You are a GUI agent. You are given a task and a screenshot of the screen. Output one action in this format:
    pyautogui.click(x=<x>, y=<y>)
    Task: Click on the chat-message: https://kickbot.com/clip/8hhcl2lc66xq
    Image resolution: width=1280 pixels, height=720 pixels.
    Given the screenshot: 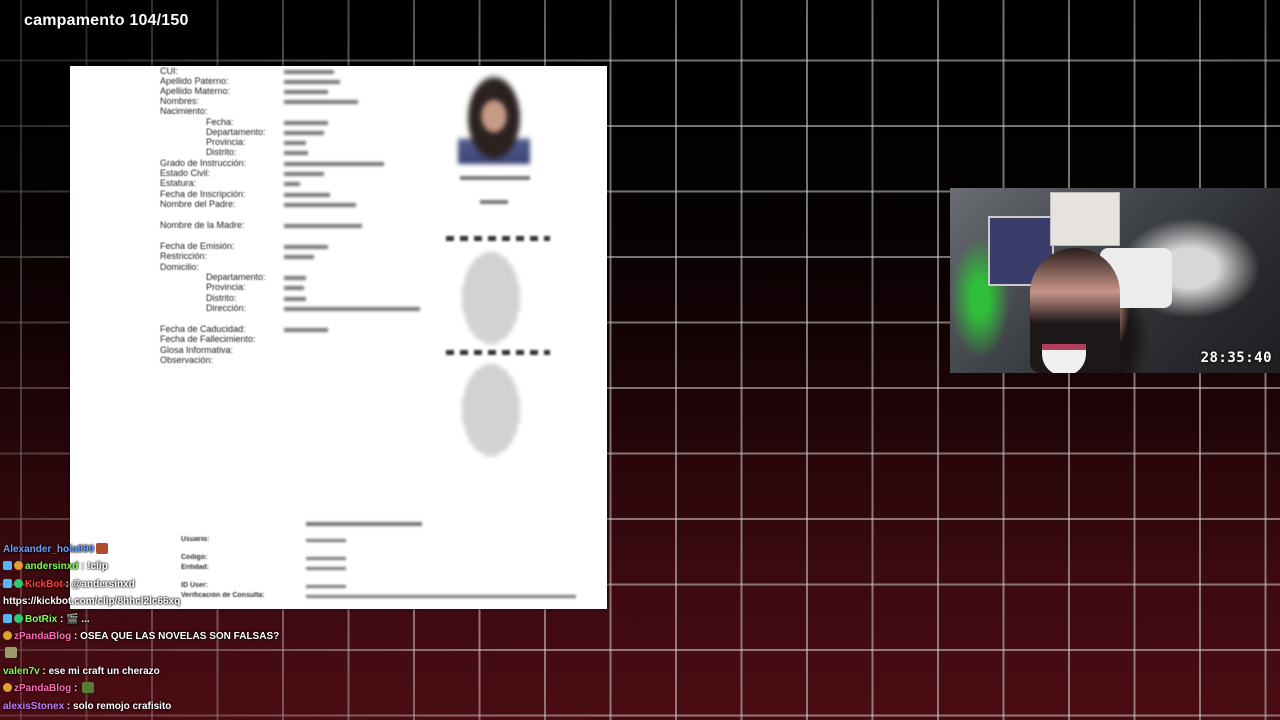 What is the action you would take?
    pyautogui.click(x=153, y=601)
    